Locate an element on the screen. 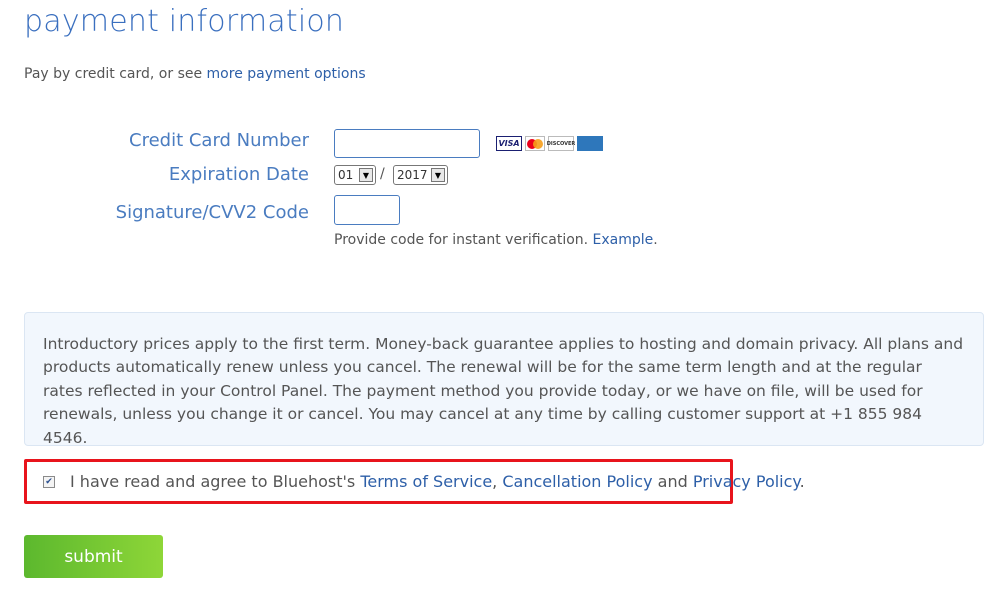  expiration-year-select: 2017 ▼ is located at coordinates (420, 175).